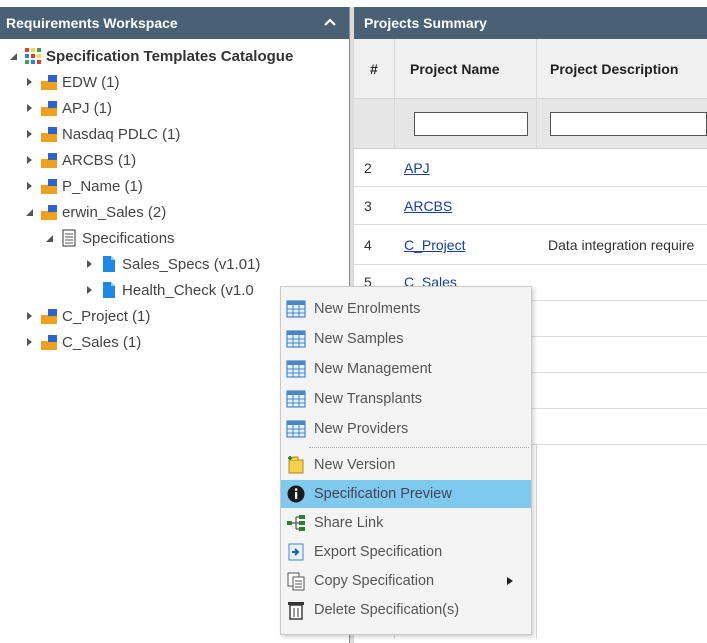 The image size is (707, 643). Describe the element at coordinates (296, 611) in the screenshot. I see `trash-icon` at that location.